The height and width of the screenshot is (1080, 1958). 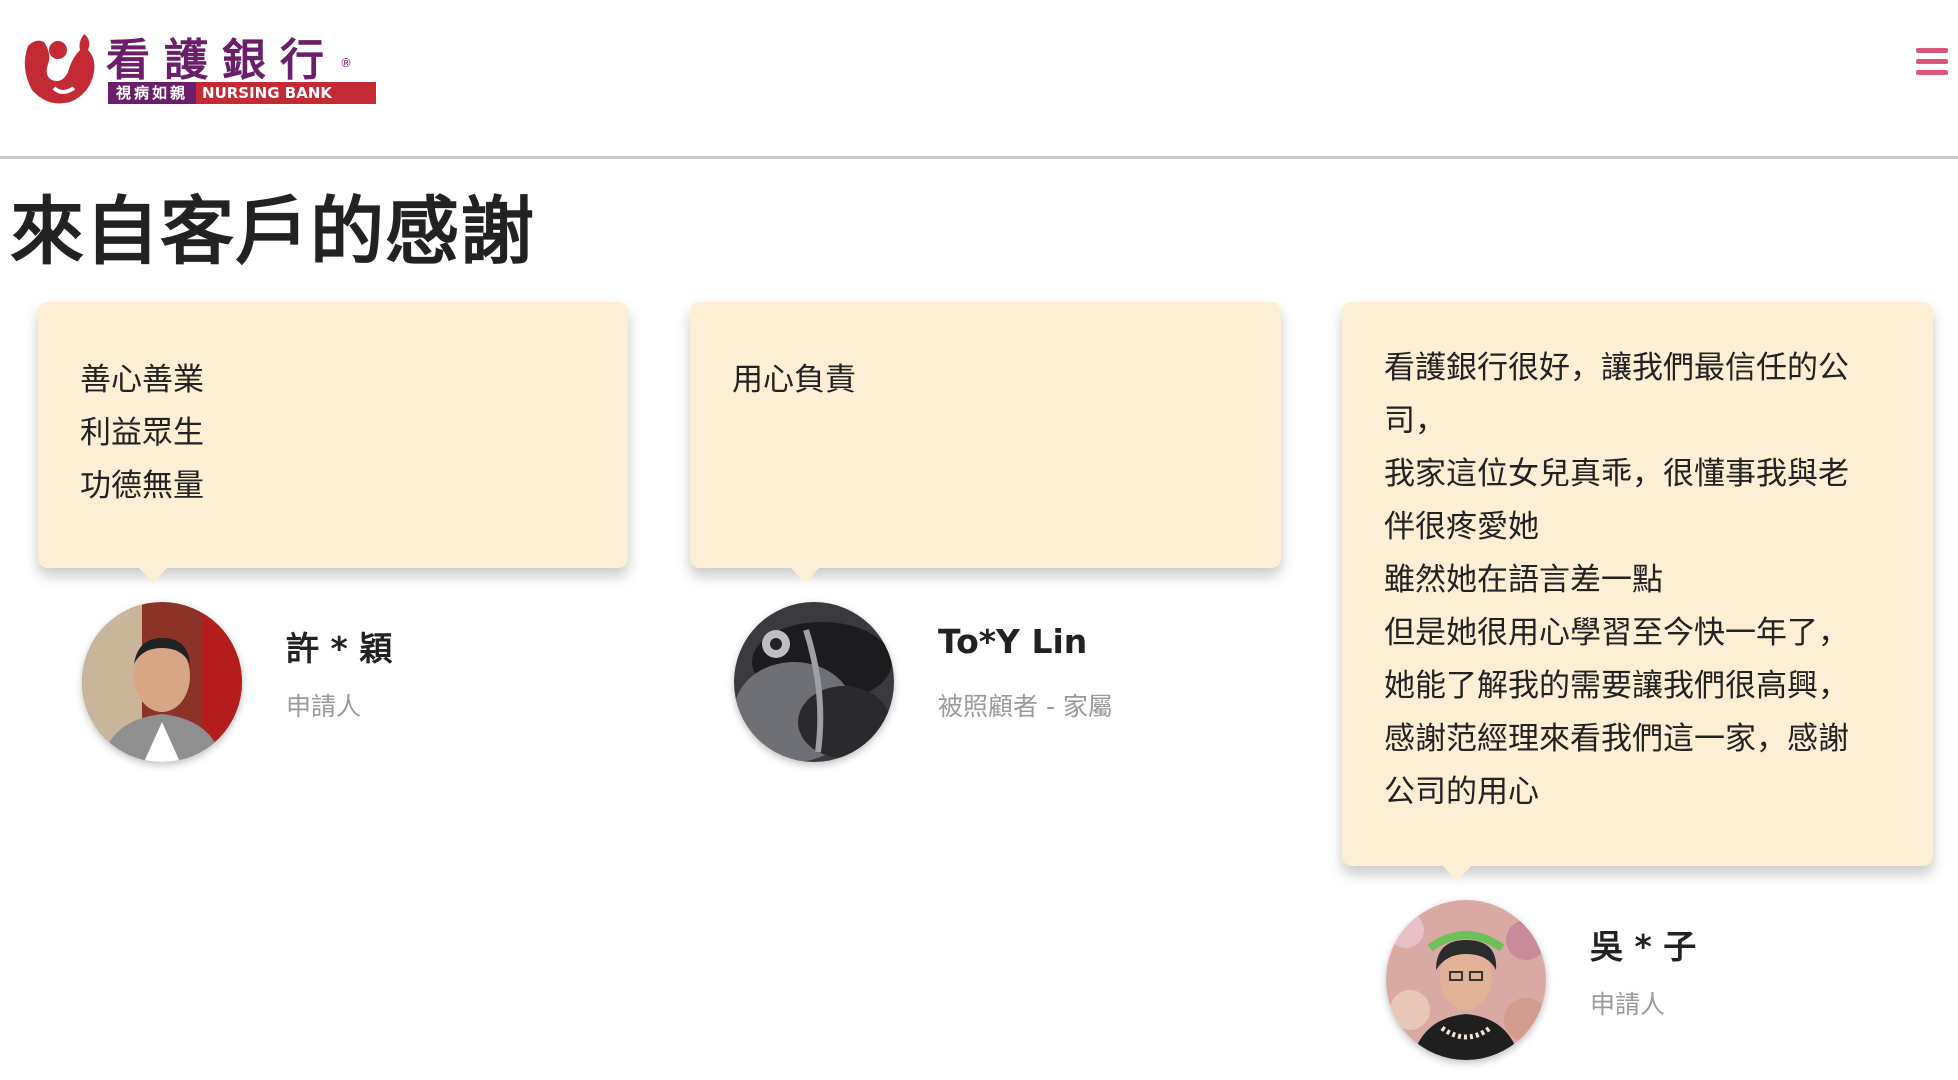 I want to click on logo-mark-icon, so click(x=59, y=69).